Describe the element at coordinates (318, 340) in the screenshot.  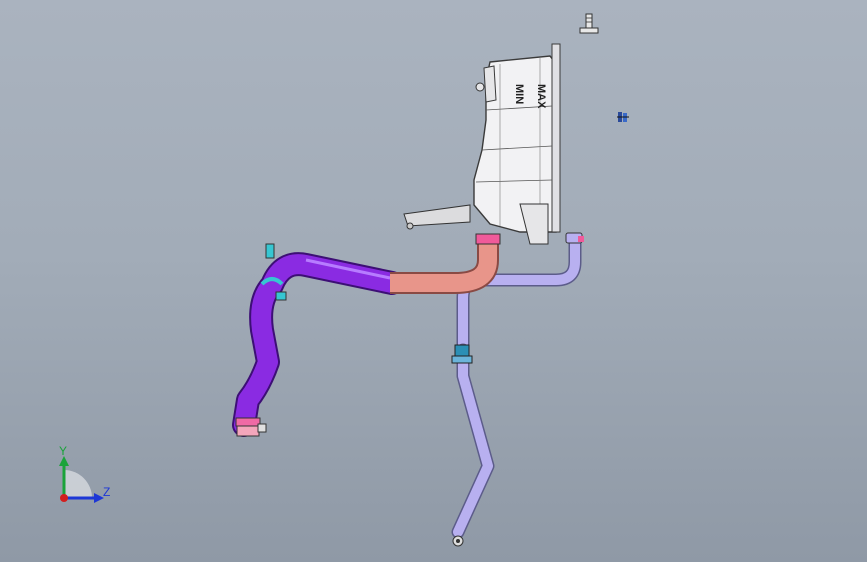
I see `radiator-hose` at that location.